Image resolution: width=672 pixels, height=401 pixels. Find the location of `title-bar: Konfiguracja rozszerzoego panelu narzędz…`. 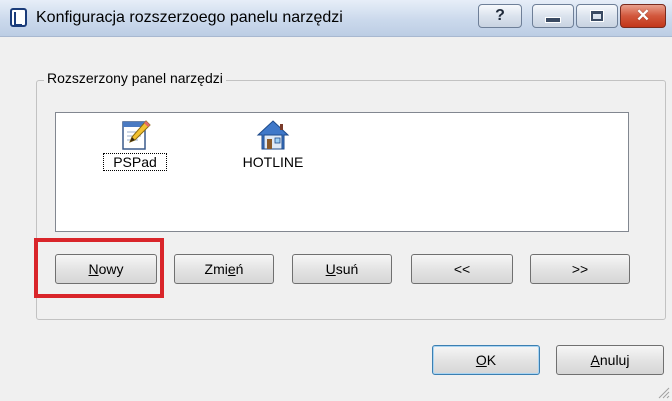

title-bar: Konfiguracja rozszerzoego panelu narzędz… is located at coordinates (336, 18).